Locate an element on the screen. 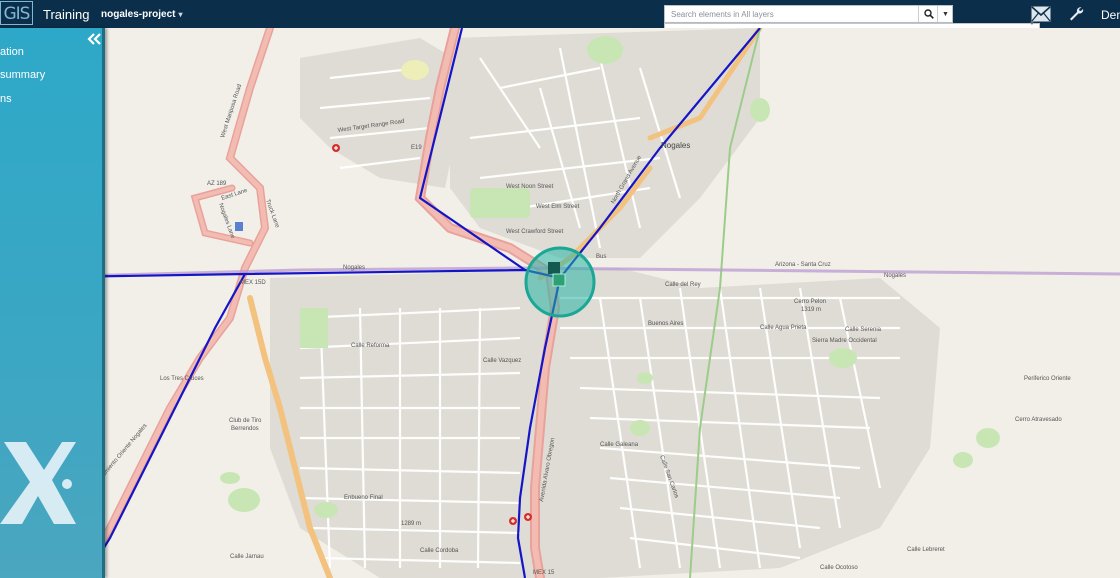 The height and width of the screenshot is (578, 1120). label-mex15: MEX 15 is located at coordinates (544, 573).